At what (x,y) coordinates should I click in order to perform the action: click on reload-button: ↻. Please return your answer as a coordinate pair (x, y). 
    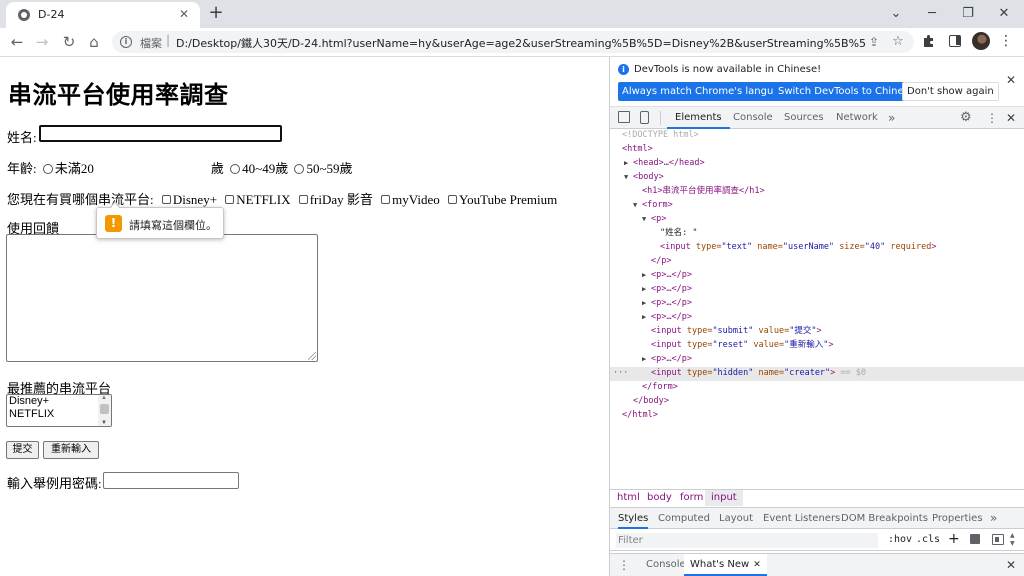
    Looking at the image, I should click on (69, 42).